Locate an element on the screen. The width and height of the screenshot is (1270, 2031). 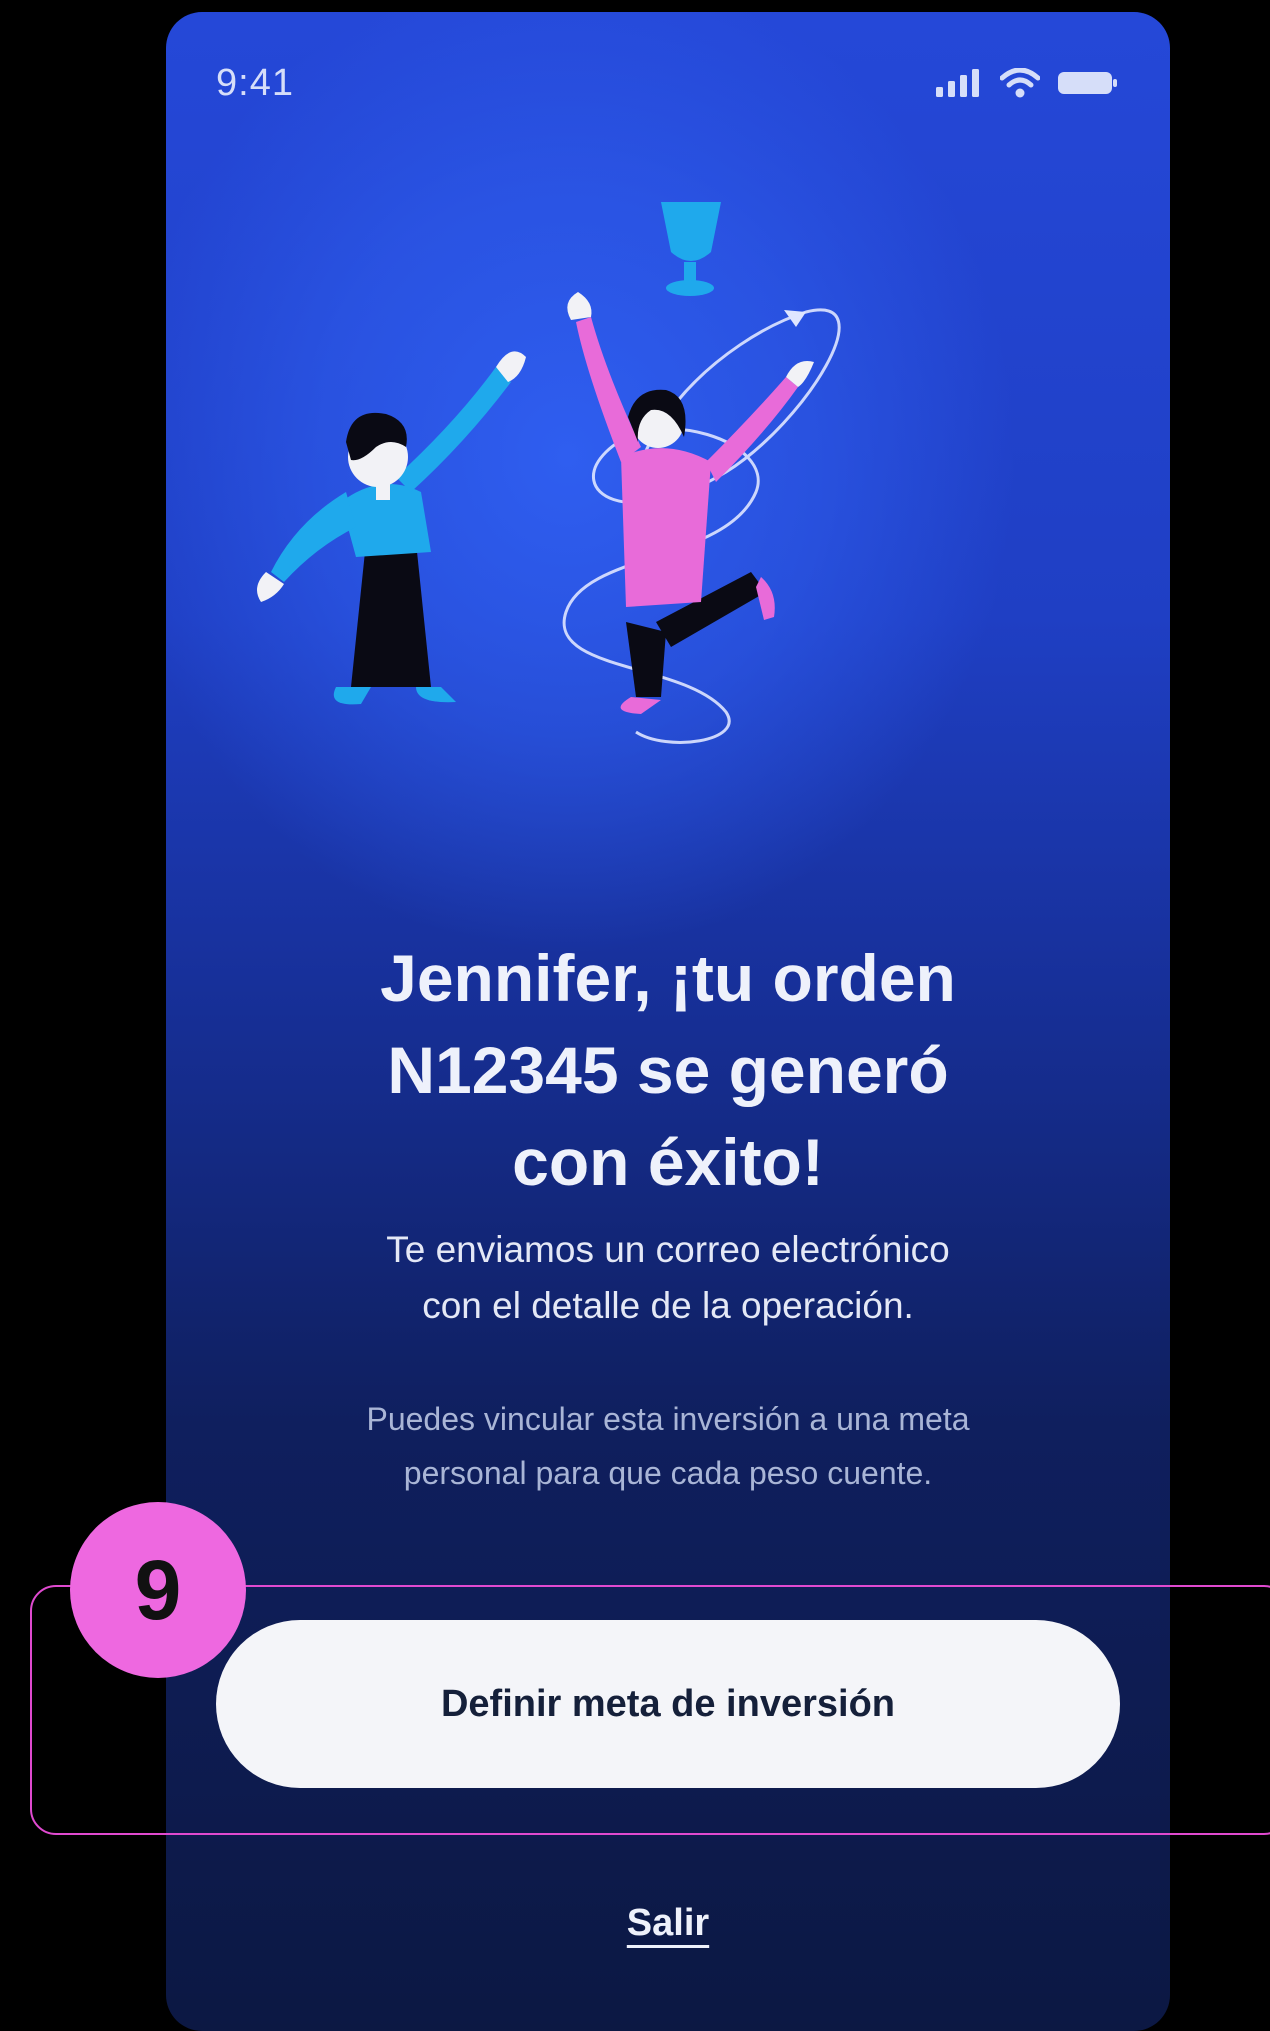
trophy is located at coordinates (691, 249).